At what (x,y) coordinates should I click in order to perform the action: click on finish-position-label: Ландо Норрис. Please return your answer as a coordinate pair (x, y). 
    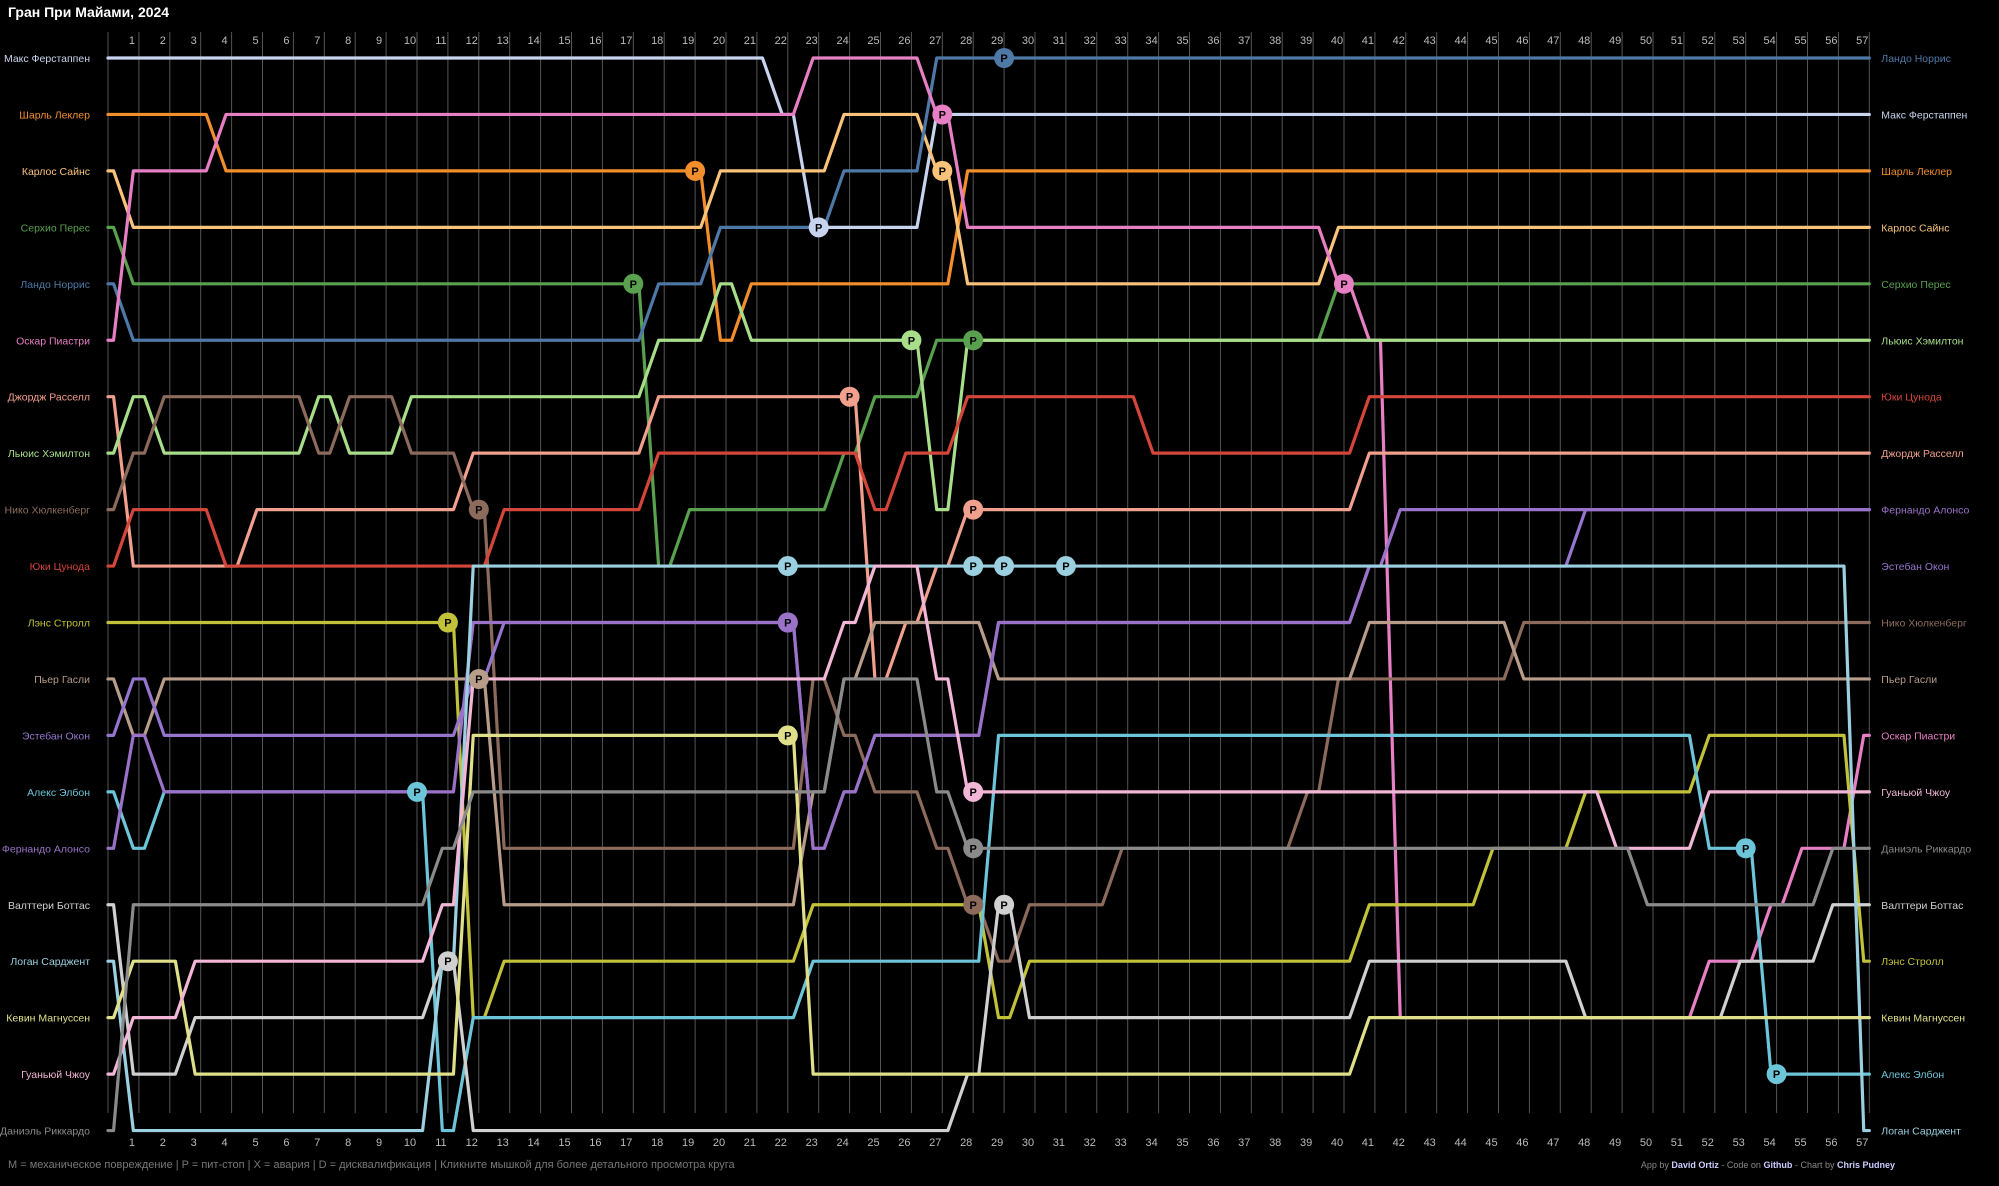
    Looking at the image, I should click on (1916, 59).